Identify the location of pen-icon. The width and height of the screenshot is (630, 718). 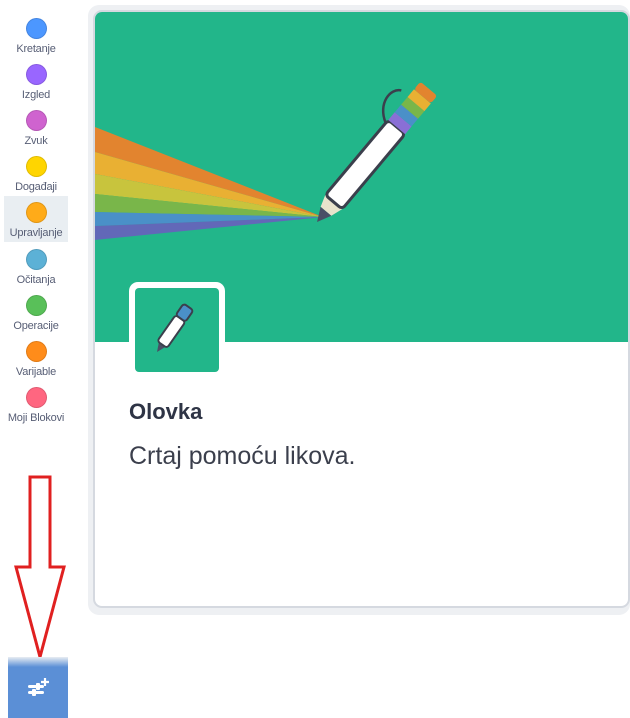
(175, 327).